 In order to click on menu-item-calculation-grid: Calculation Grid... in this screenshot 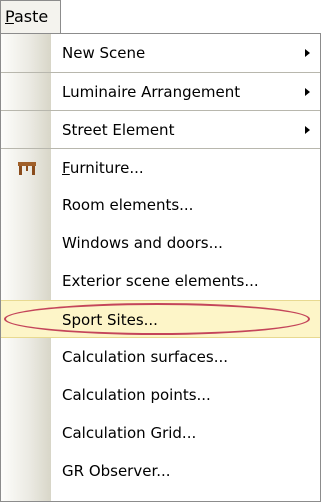, I will do `click(160, 433)`.